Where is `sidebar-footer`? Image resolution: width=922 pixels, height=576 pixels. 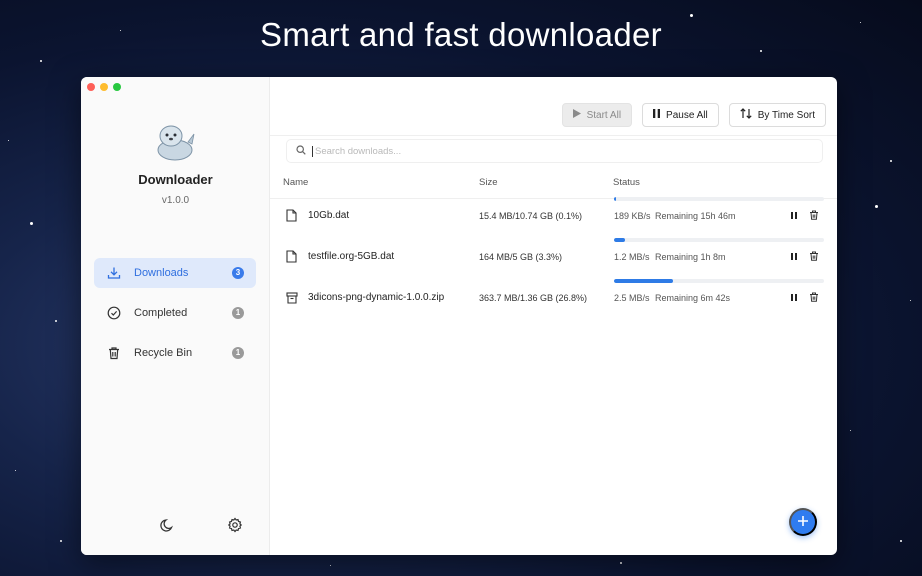 sidebar-footer is located at coordinates (175, 527).